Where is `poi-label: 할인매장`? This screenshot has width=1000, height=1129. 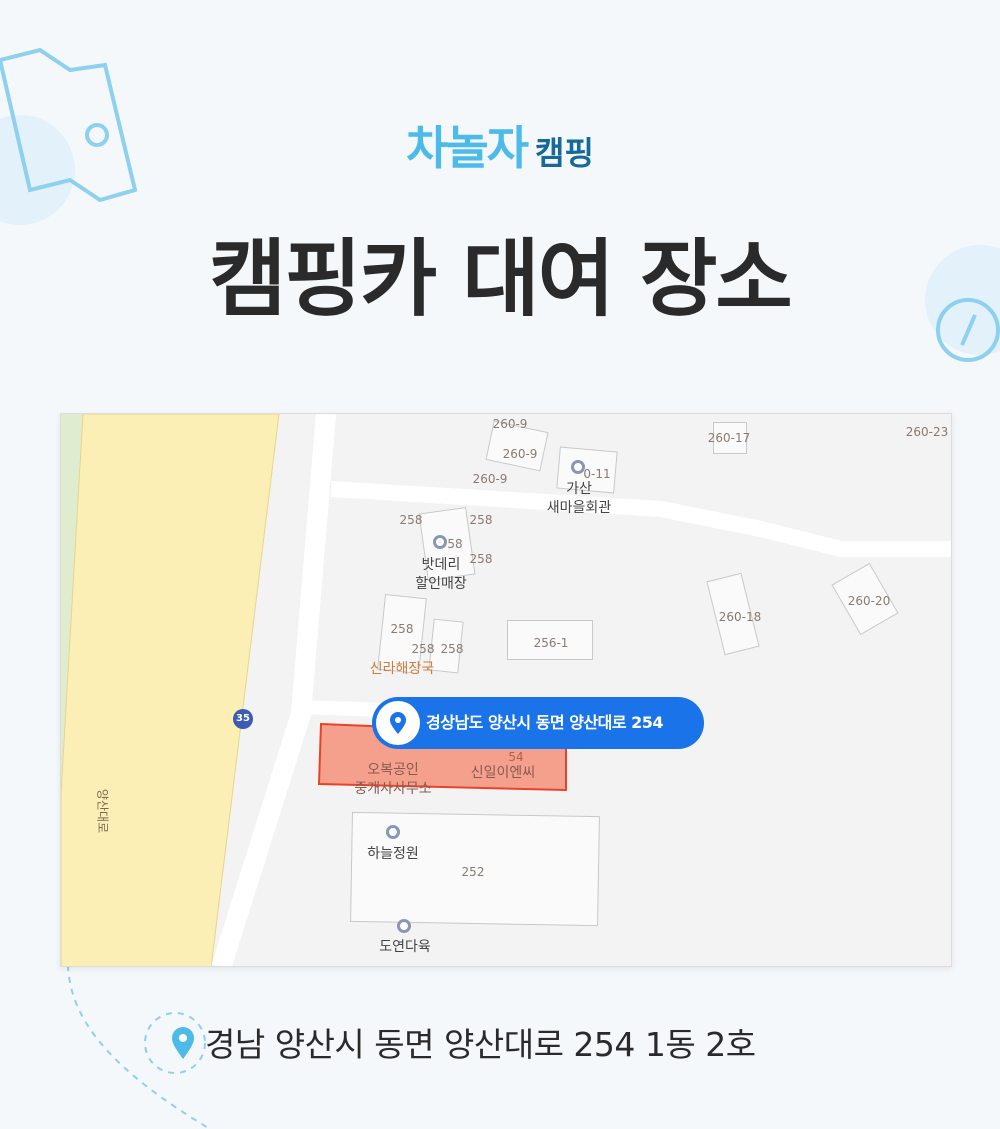 poi-label: 할인매장 is located at coordinates (441, 583).